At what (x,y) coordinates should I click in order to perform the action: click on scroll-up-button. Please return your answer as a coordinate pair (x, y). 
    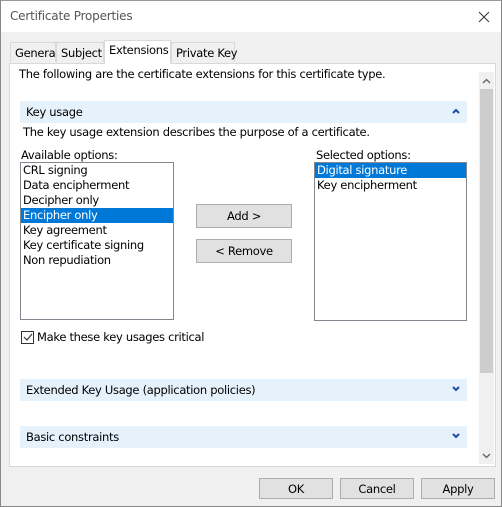
    Looking at the image, I should click on (486, 80).